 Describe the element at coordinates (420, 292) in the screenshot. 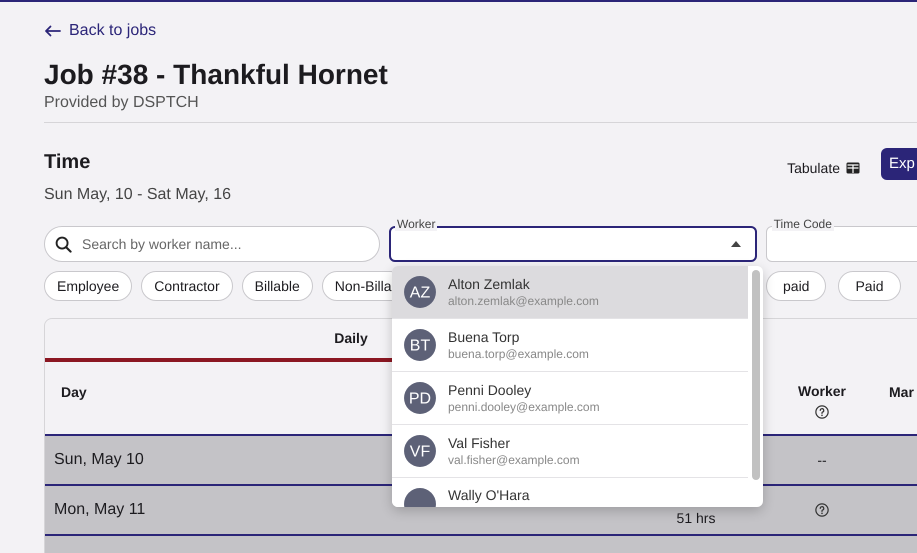

I see `avatar: AZ` at that location.